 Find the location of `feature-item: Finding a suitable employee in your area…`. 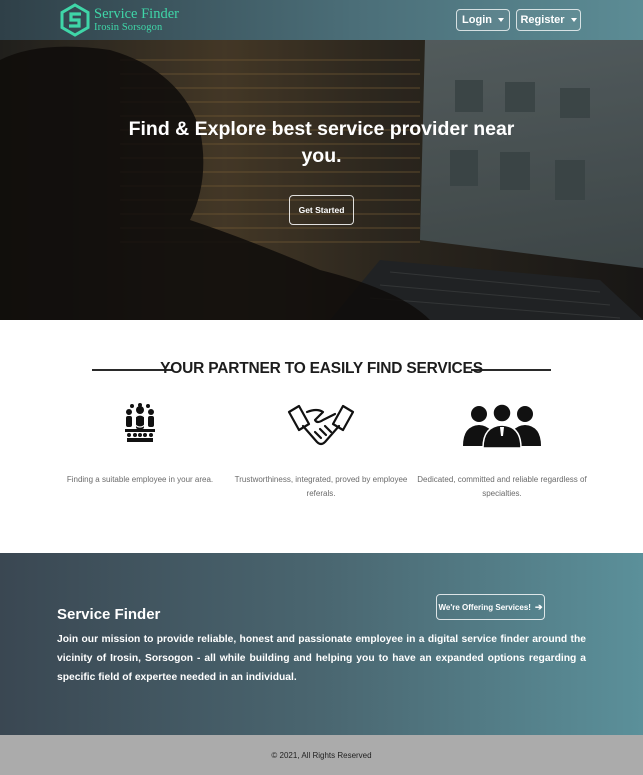

feature-item: Finding a suitable employee in your area… is located at coordinates (140, 444).